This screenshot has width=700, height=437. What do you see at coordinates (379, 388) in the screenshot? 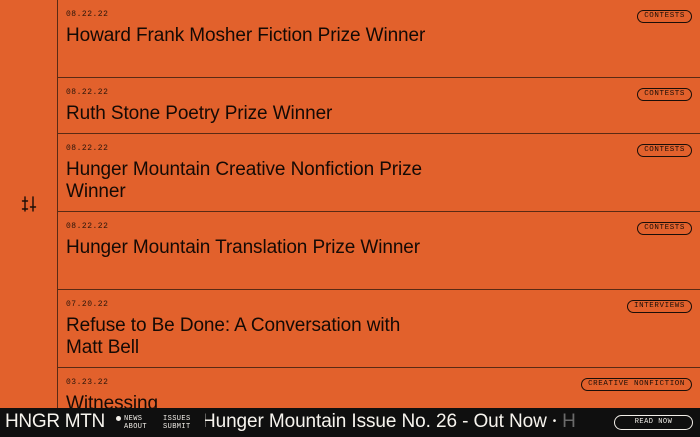
I see `article-item: 03.23.22 Witnessing CREATIVE NONFICTION` at bounding box center [379, 388].